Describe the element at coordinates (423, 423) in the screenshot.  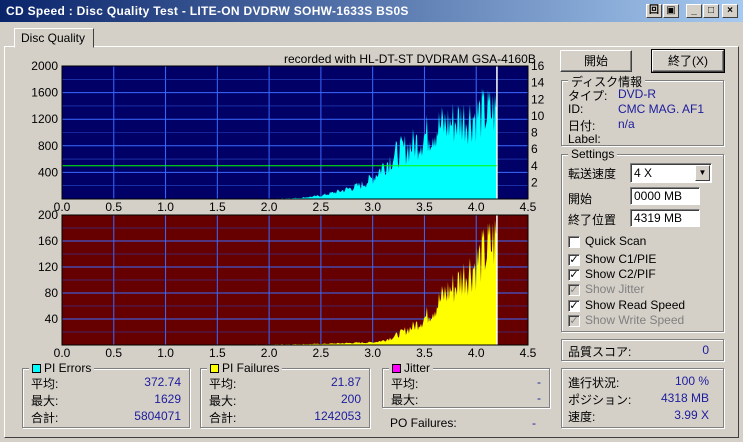
I see `po-failures-label: PO Failures:` at that location.